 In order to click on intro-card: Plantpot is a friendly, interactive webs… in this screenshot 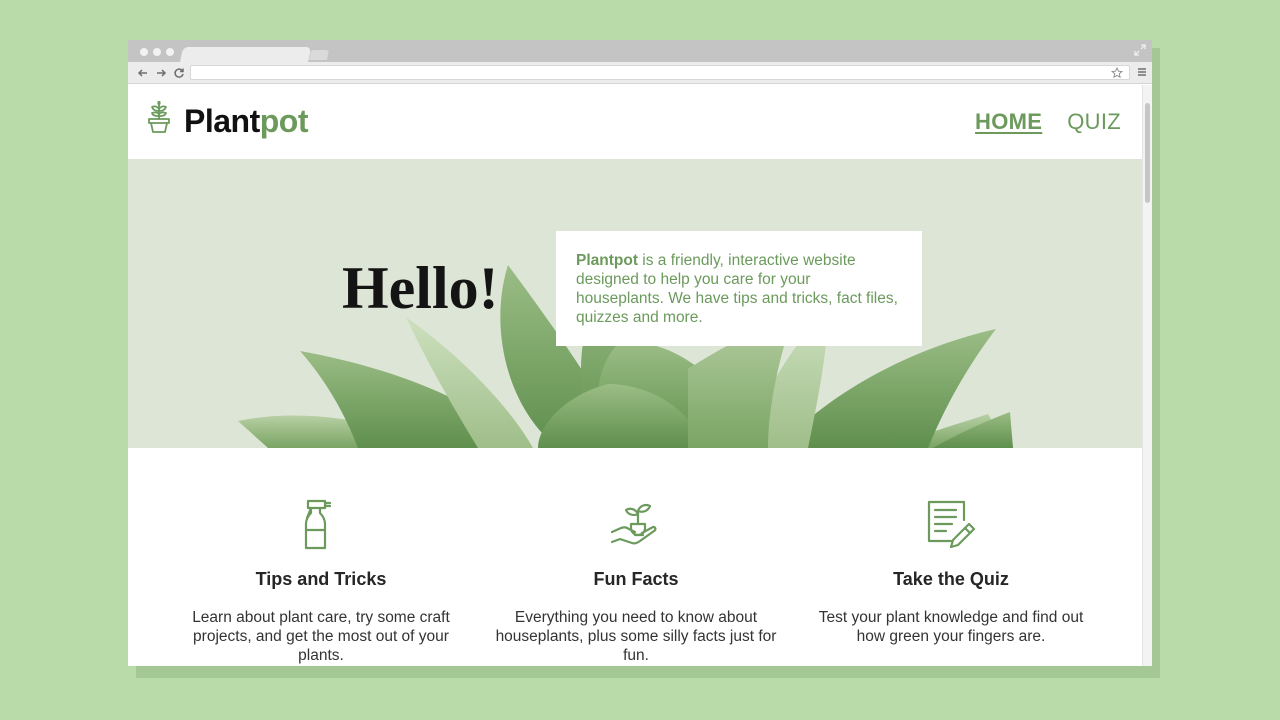, I will do `click(739, 288)`.